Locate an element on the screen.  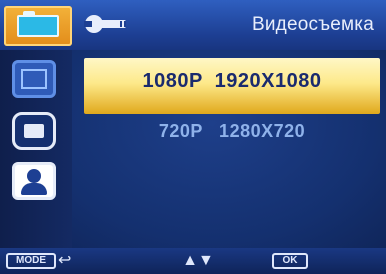
video-tab is located at coordinates (38, 26).